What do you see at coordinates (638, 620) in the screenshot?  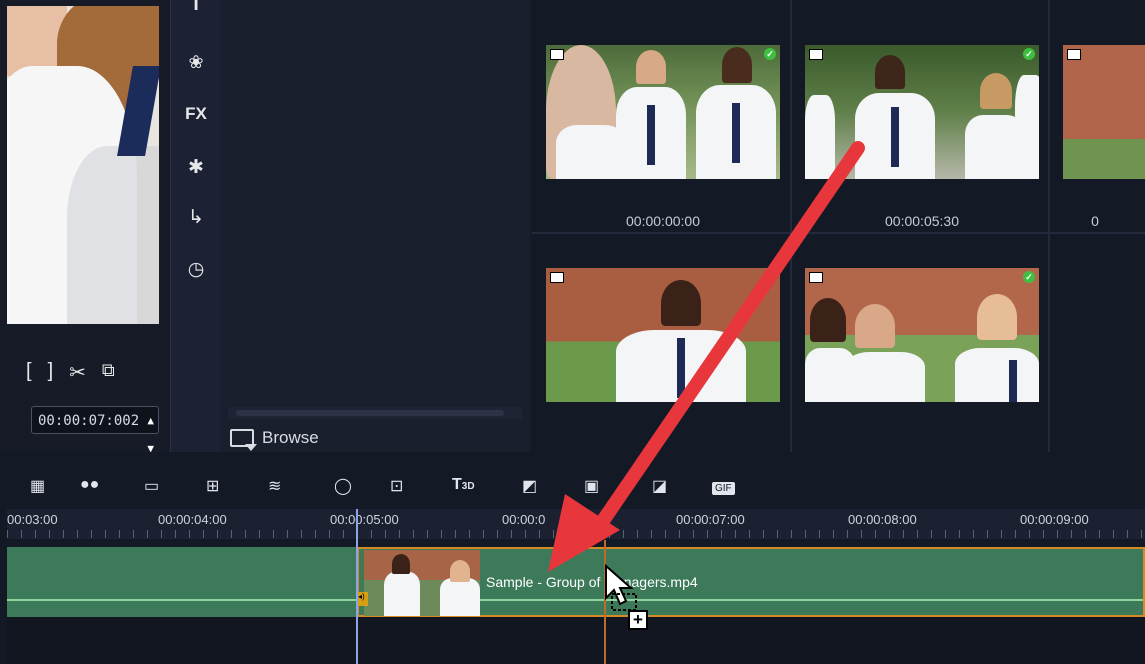 I see `add-clip-icon: +` at bounding box center [638, 620].